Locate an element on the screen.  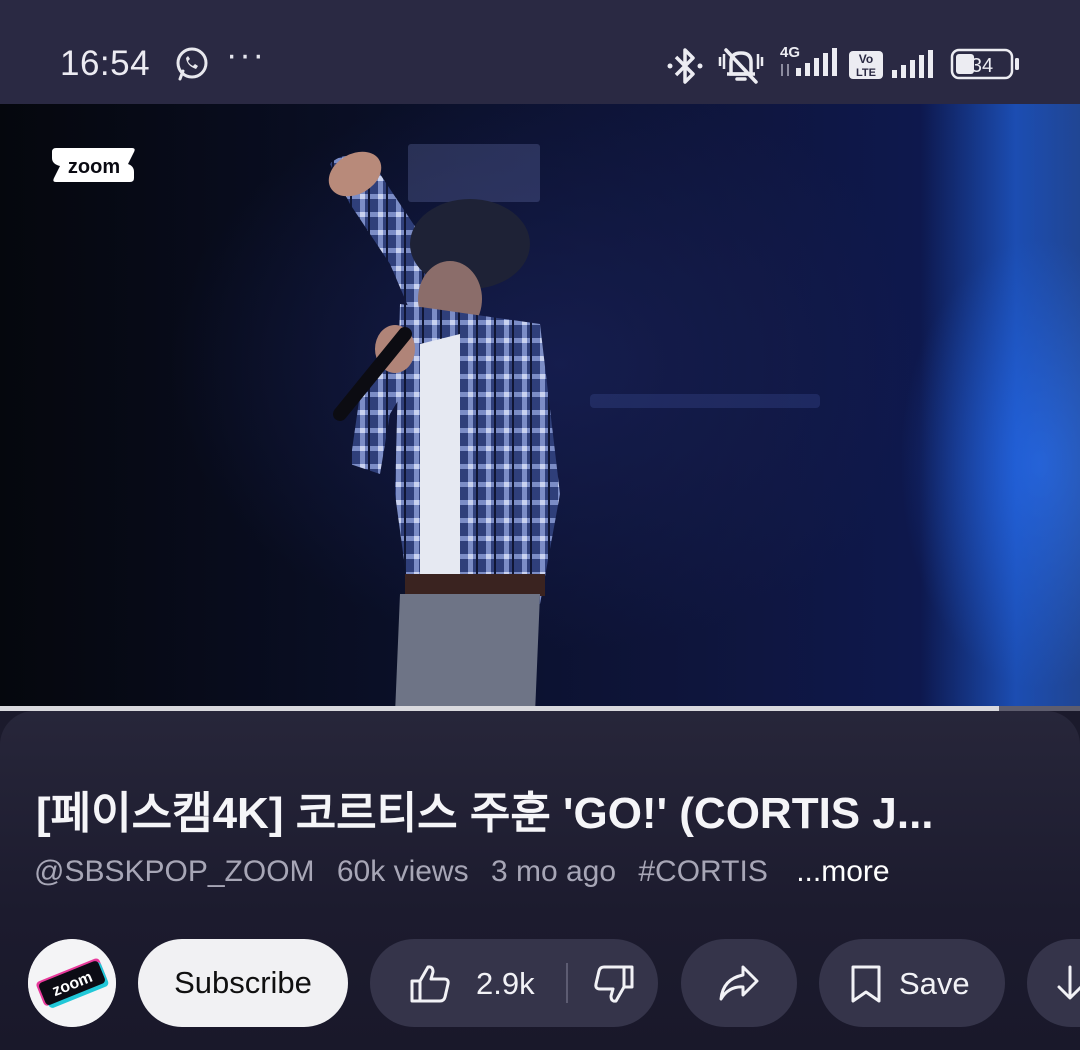
upload-age: 3 mo ago is located at coordinates (553, 871).